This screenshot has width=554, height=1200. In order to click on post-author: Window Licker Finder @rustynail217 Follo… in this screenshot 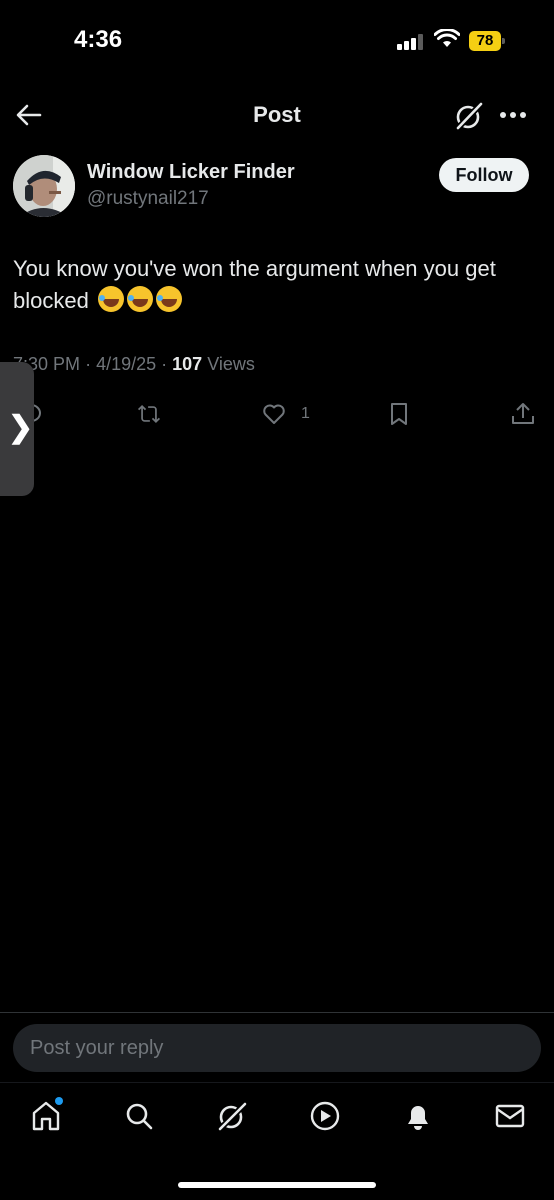, I will do `click(278, 187)`.